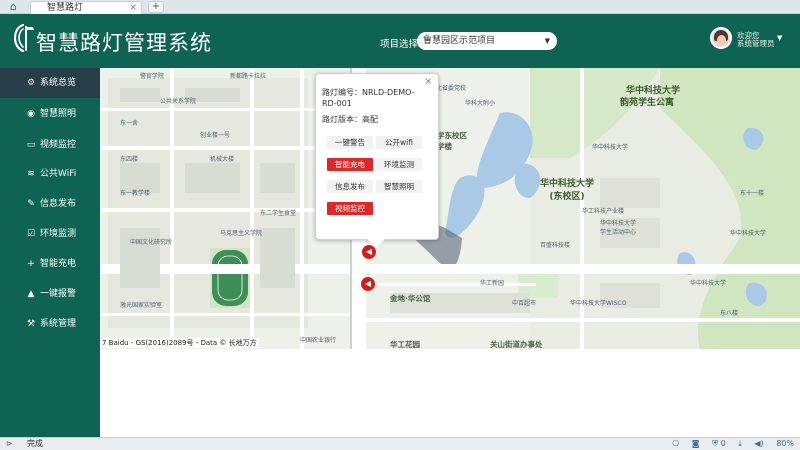  What do you see at coordinates (740, 443) in the screenshot?
I see `download-icon: ⤓` at bounding box center [740, 443].